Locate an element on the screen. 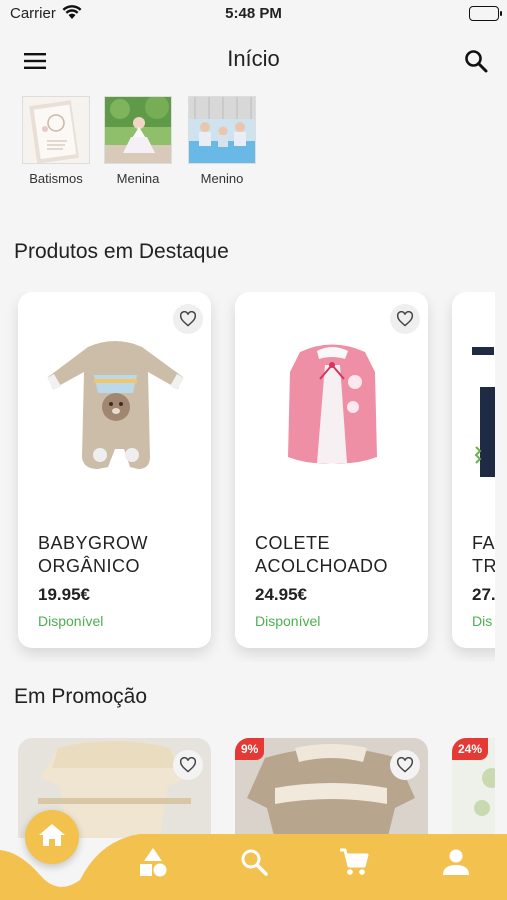 Image resolution: width=507 pixels, height=900 pixels. home-button is located at coordinates (52, 837).